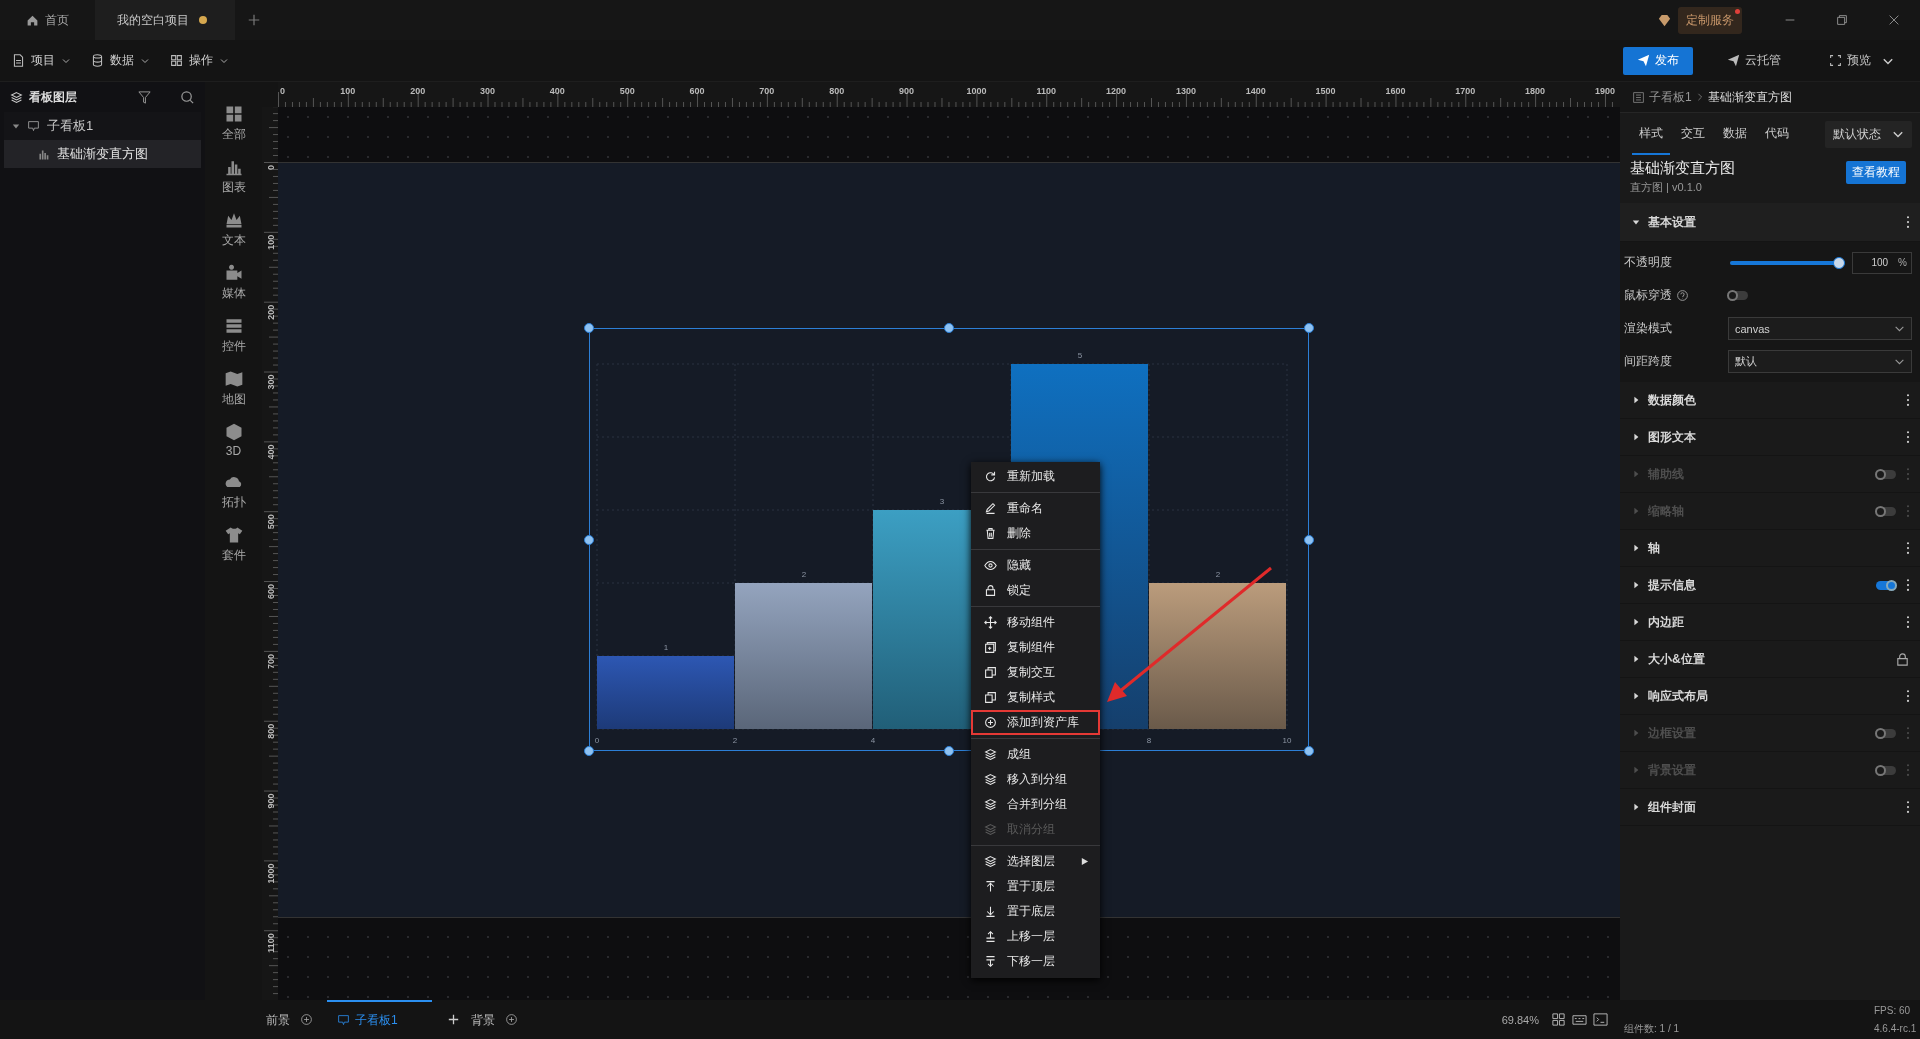 The image size is (1920, 1039). I want to click on section-header: 数据颜色, so click(1769, 400).